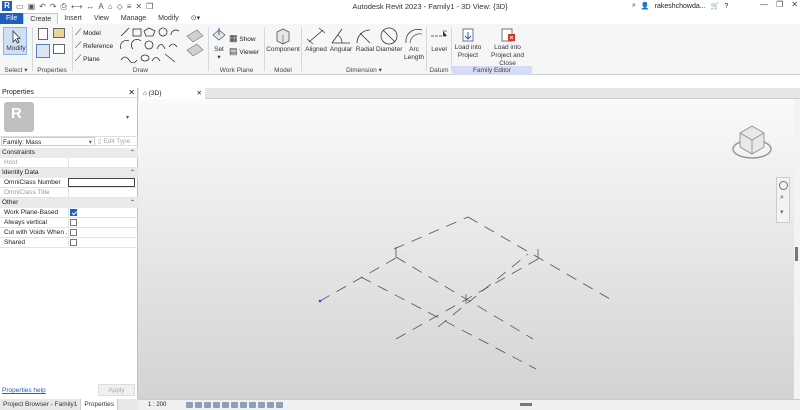 The height and width of the screenshot is (410, 800). Describe the element at coordinates (76, 6) in the screenshot. I see `measure-icon: ⟷` at that location.